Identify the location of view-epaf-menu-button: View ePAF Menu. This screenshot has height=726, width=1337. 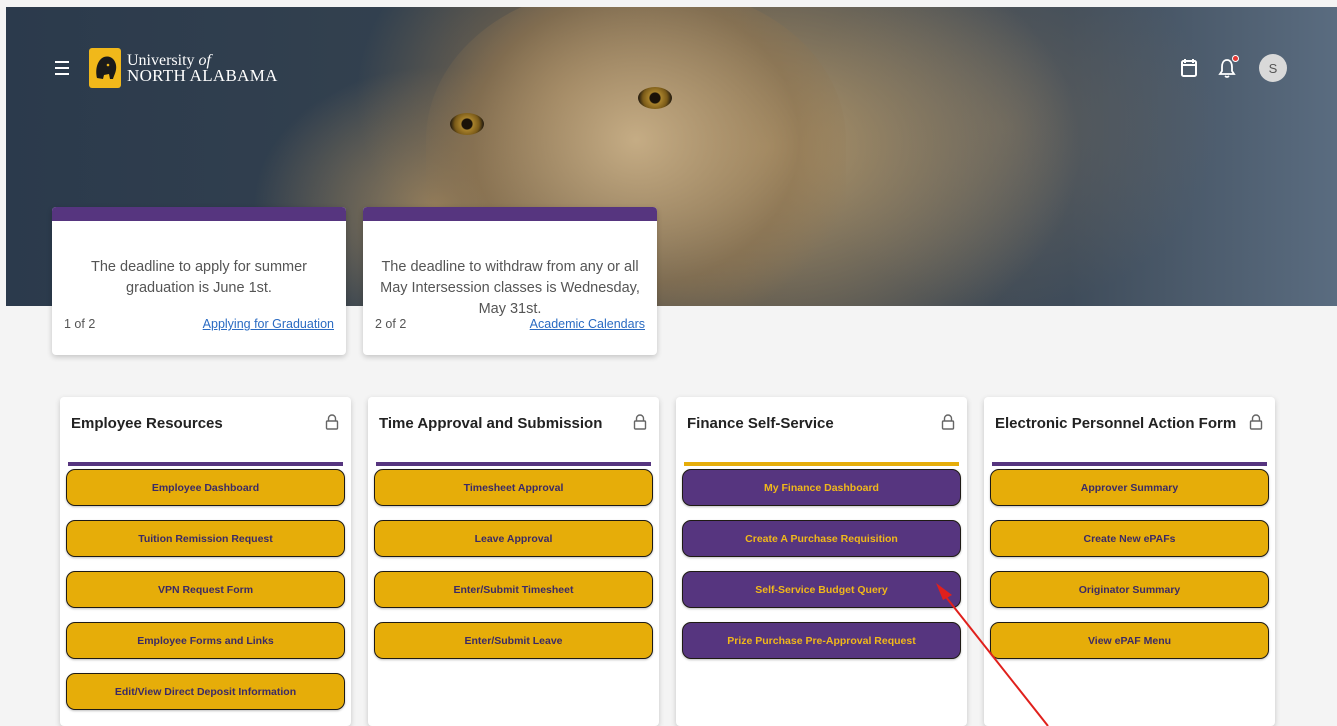
(1129, 640).